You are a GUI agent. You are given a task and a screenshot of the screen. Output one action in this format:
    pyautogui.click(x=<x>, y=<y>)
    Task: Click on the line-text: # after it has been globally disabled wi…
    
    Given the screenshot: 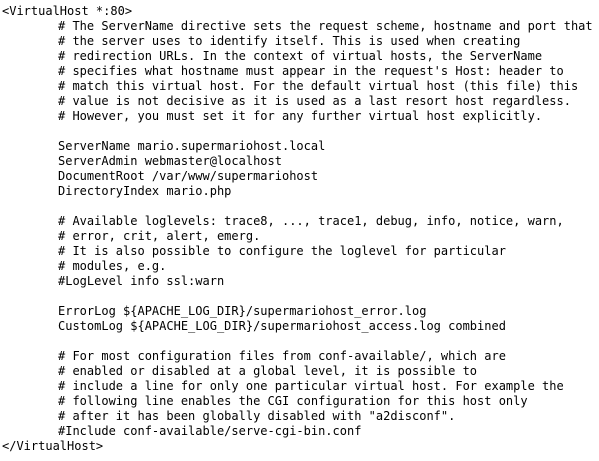 What is the action you would take?
    pyautogui.click(x=257, y=416)
    